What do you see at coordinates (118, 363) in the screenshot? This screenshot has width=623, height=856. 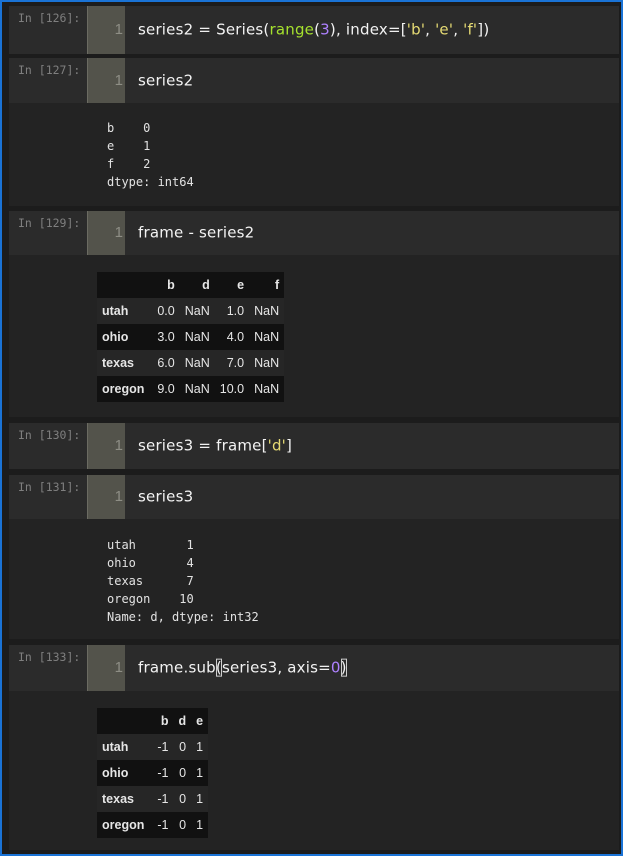 I see `row-label: texas` at bounding box center [118, 363].